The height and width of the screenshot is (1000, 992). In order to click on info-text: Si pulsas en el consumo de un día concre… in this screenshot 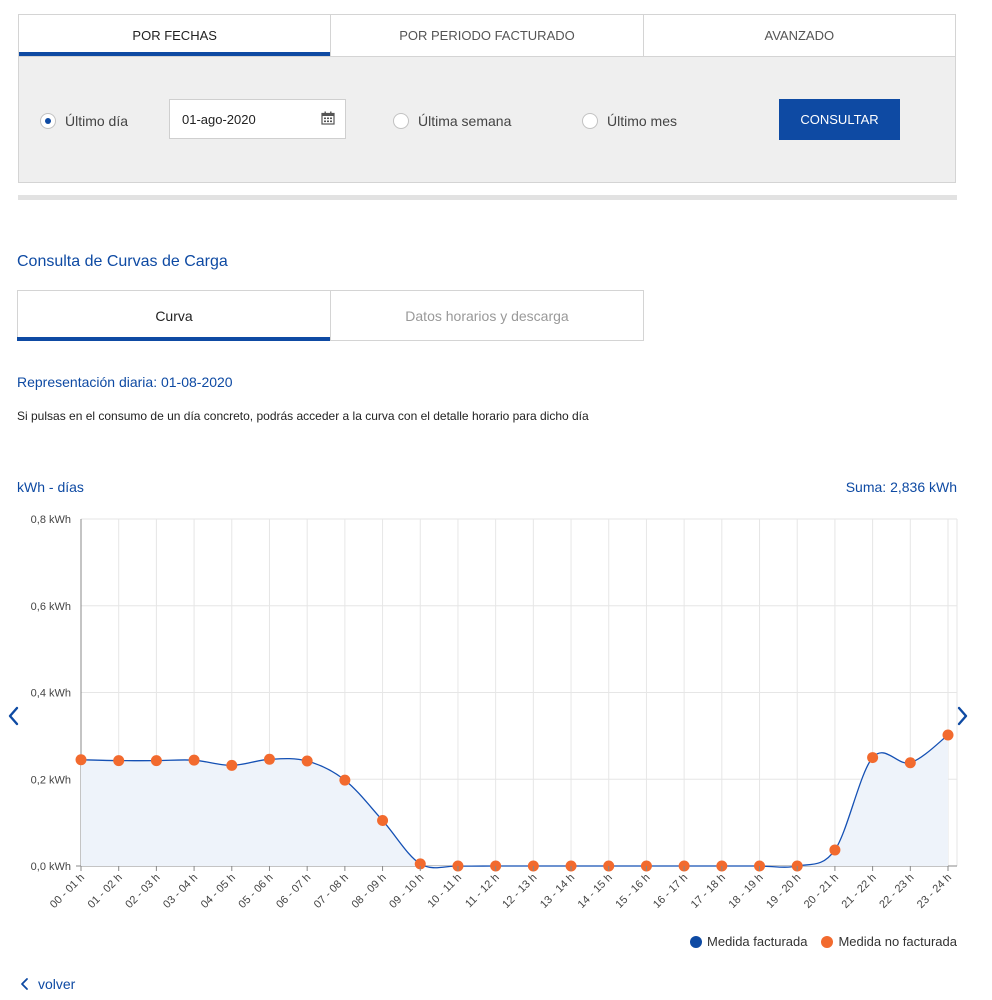, I will do `click(303, 416)`.